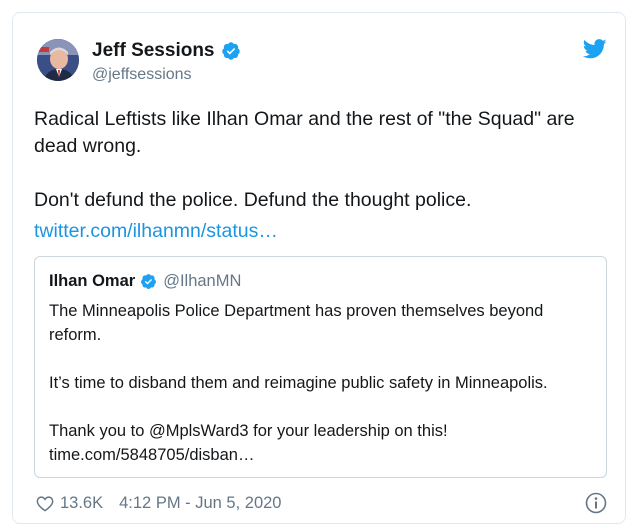 The width and height of the screenshot is (638, 528). I want to click on author-name-text: Jeff Sessions, so click(153, 51).